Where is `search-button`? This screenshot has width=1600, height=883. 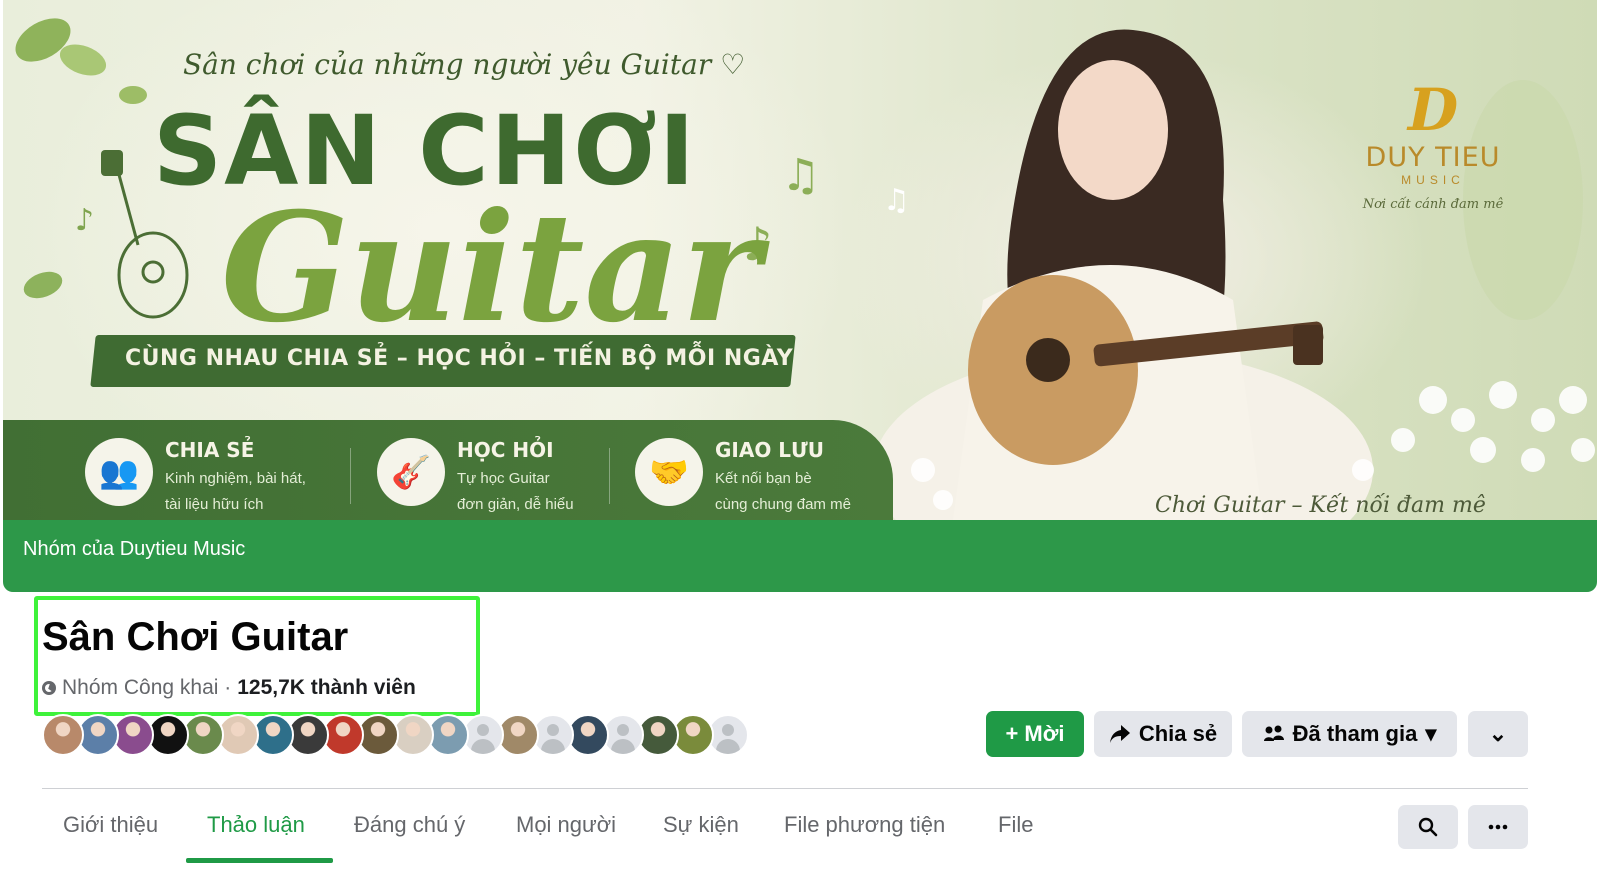 search-button is located at coordinates (1428, 827).